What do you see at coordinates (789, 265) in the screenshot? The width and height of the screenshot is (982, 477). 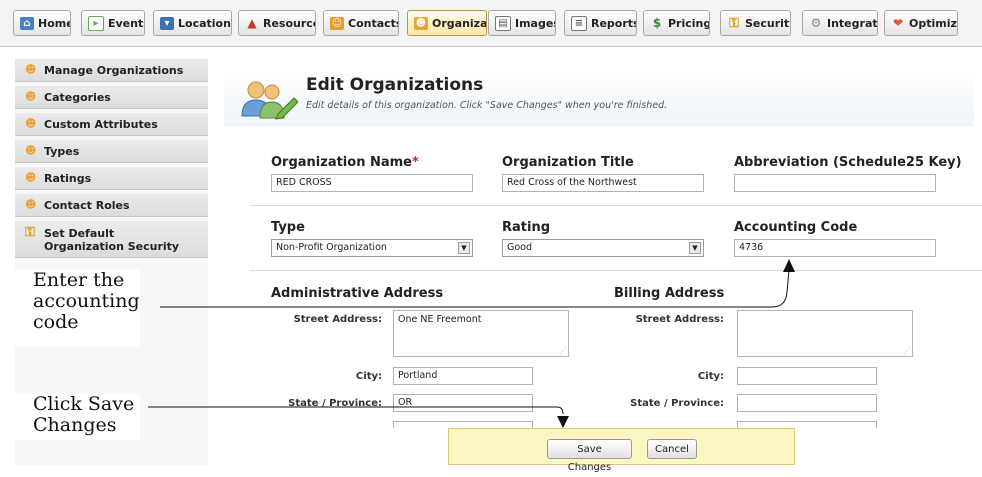 I see `arrowhead-accounting` at bounding box center [789, 265].